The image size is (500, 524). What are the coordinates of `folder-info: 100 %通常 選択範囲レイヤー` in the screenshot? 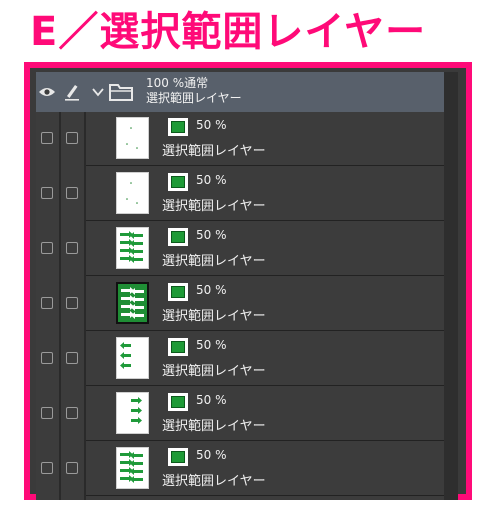 It's located at (194, 91).